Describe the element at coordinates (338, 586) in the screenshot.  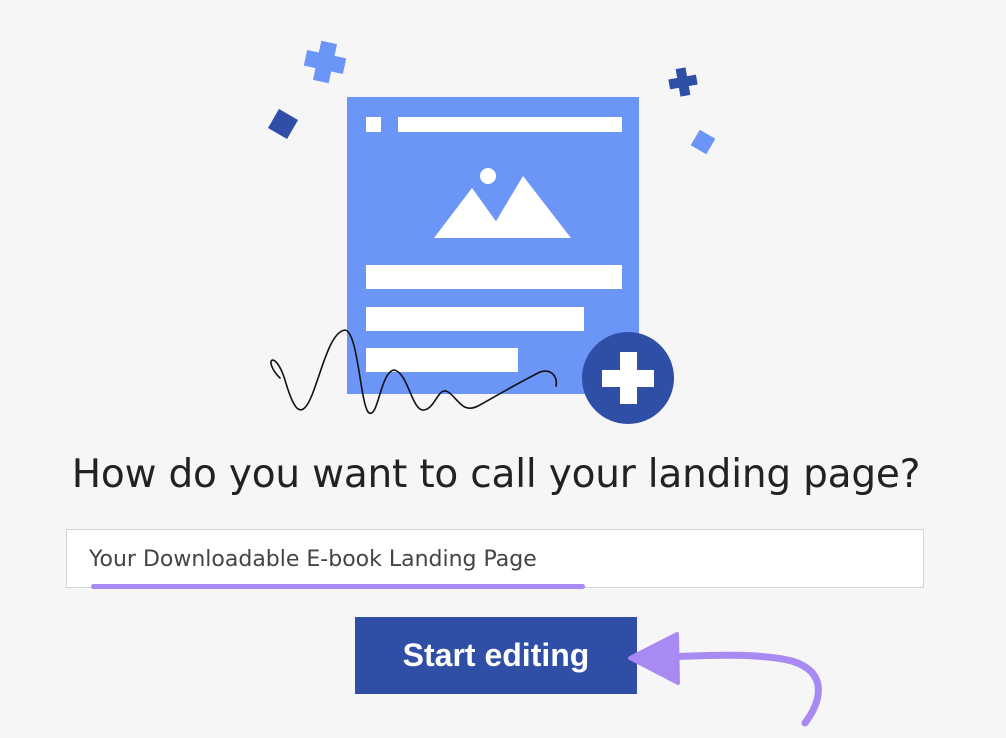
I see `highlight-underline` at that location.